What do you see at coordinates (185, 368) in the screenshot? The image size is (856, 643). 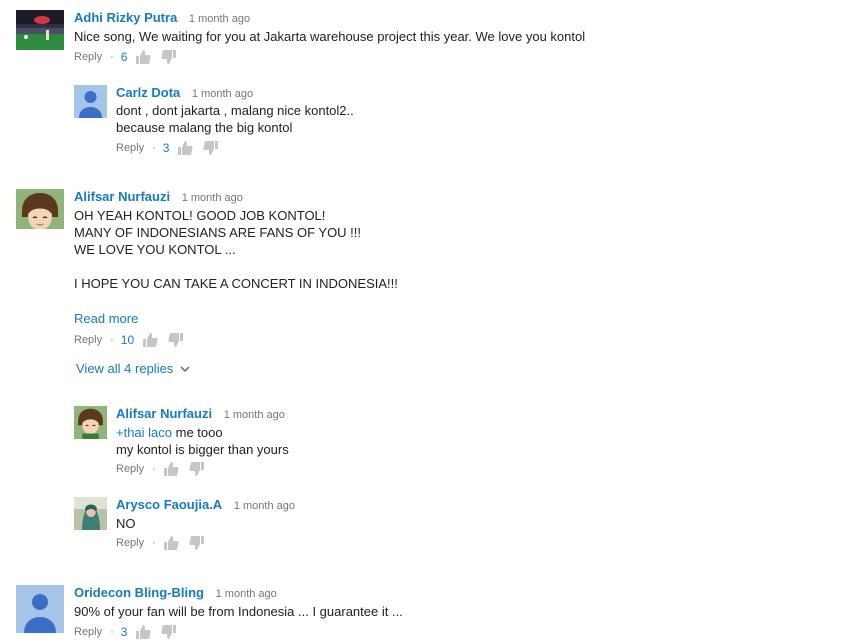 I see `chevron-down-icon` at bounding box center [185, 368].